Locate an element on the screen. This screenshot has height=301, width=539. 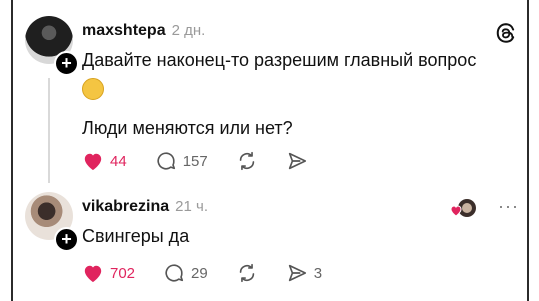
post-header: vikabrezina 21 ч. is located at coordinates (145, 207).